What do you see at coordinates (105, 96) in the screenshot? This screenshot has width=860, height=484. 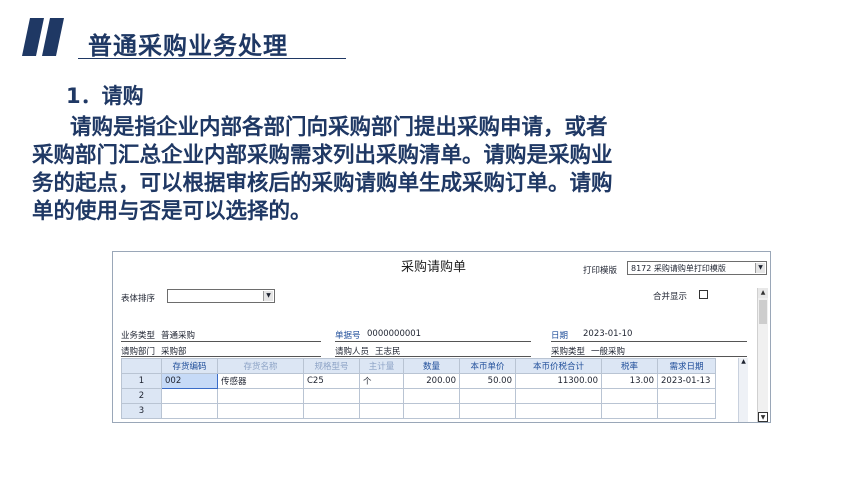 I see `sub-heading: 1．请购` at bounding box center [105, 96].